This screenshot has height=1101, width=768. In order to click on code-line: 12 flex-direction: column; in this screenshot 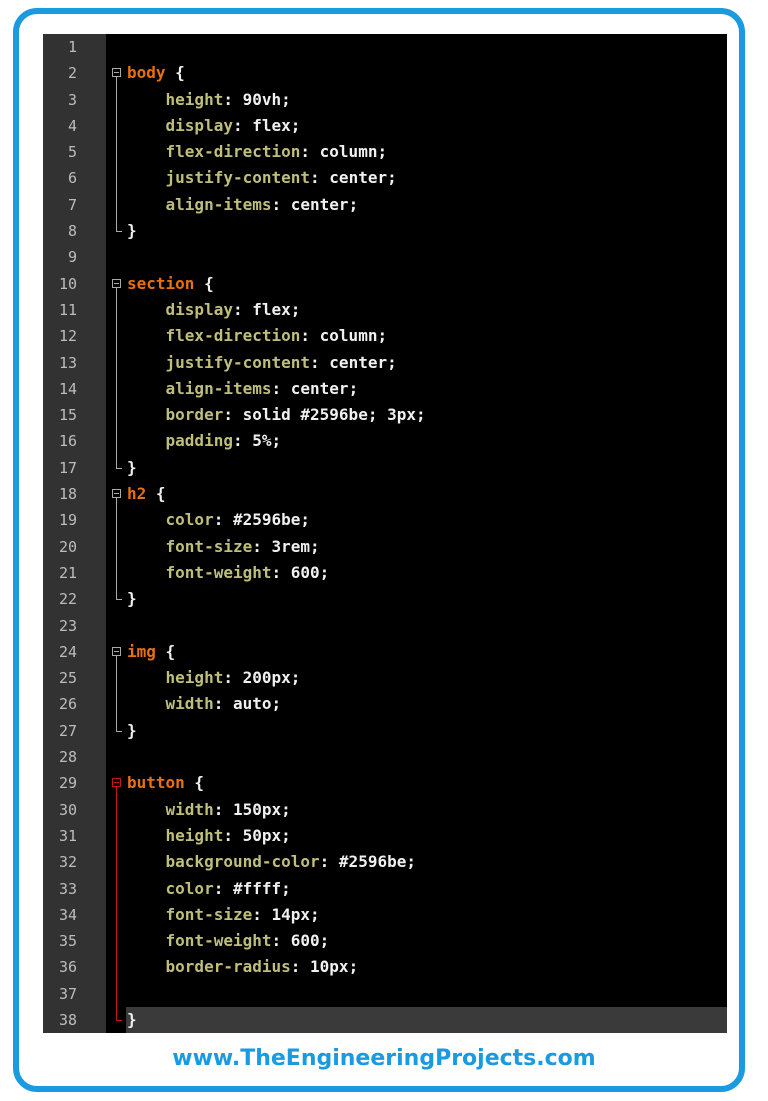, I will do `click(385, 336)`.